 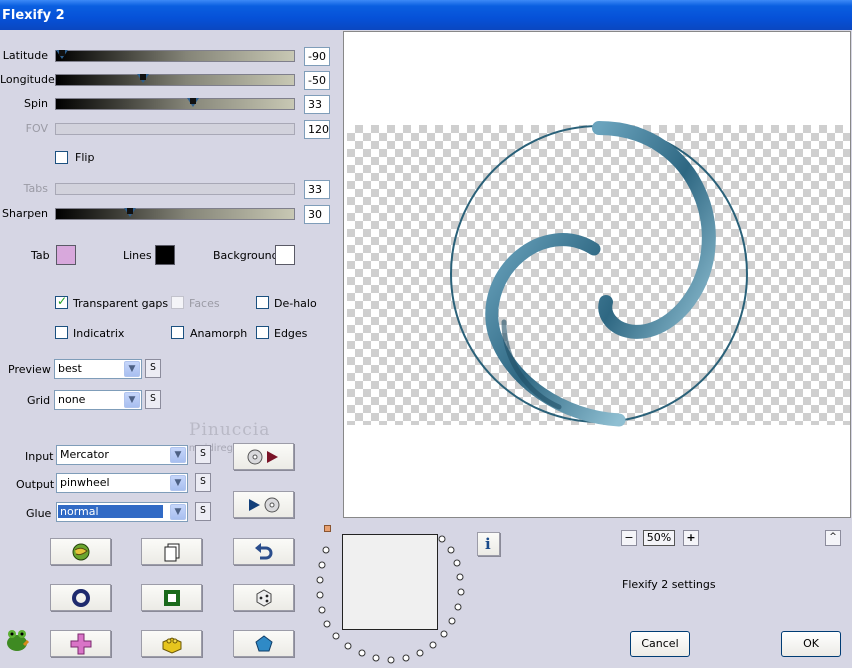 I want to click on play-to-disc-icon, so click(x=263, y=504).